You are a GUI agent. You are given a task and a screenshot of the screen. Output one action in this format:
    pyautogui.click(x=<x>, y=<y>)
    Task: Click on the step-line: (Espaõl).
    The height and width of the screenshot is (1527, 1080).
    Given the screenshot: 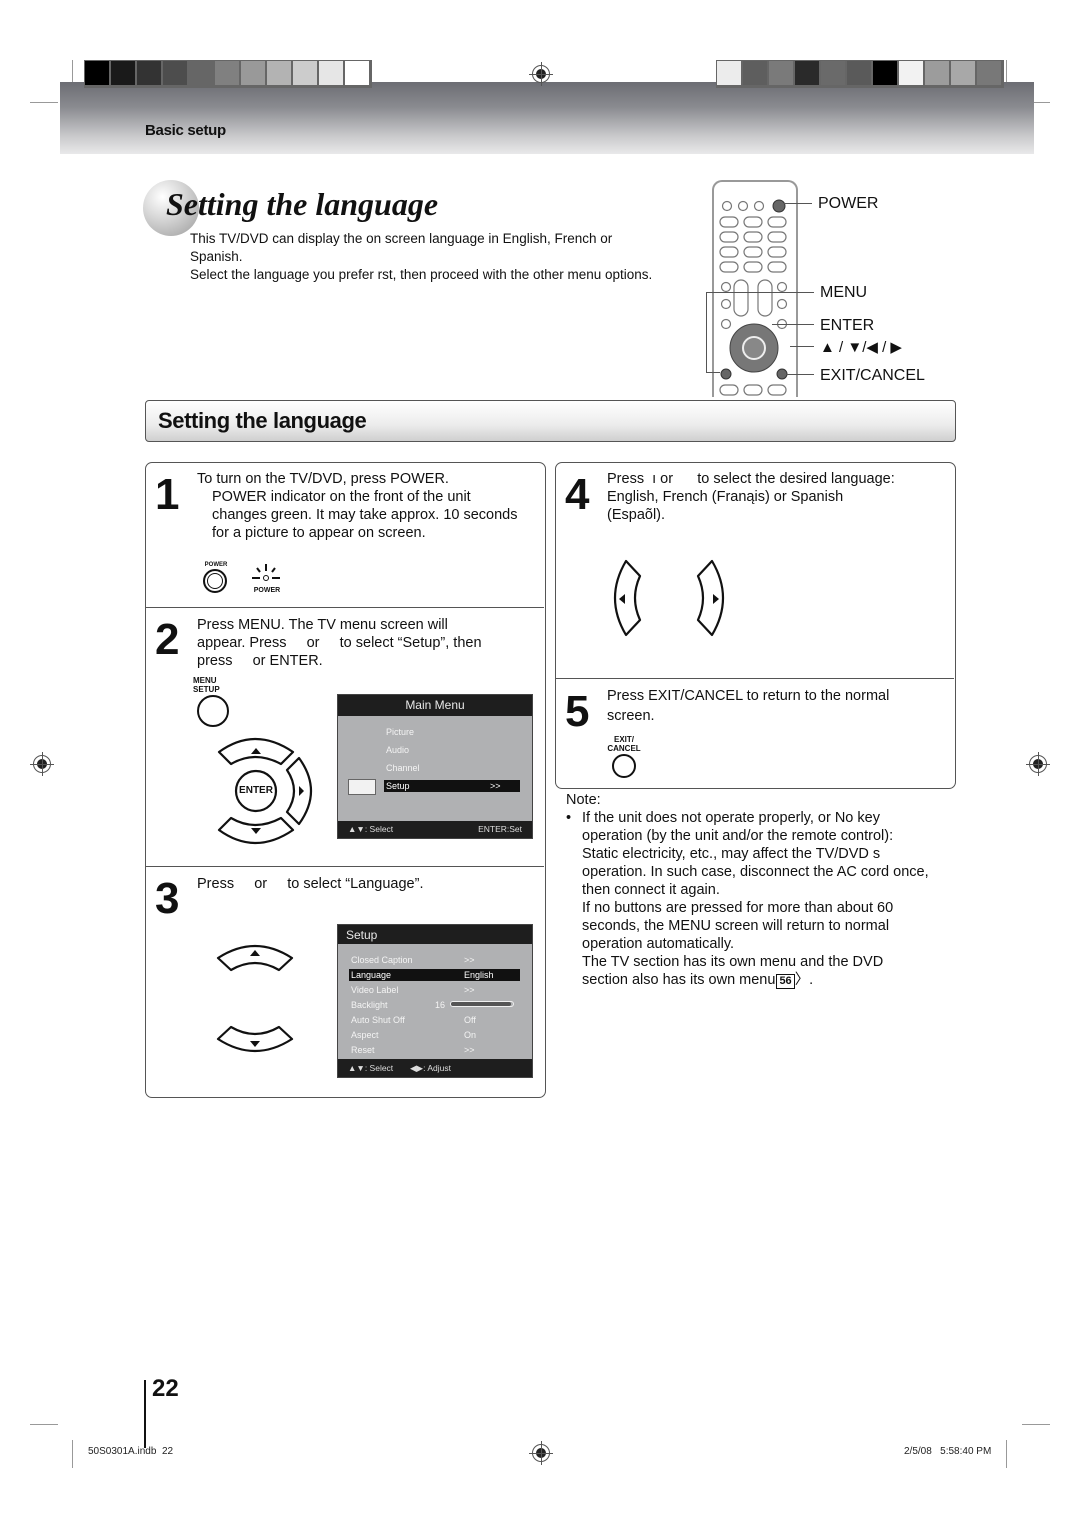 What is the action you would take?
    pyautogui.click(x=636, y=515)
    